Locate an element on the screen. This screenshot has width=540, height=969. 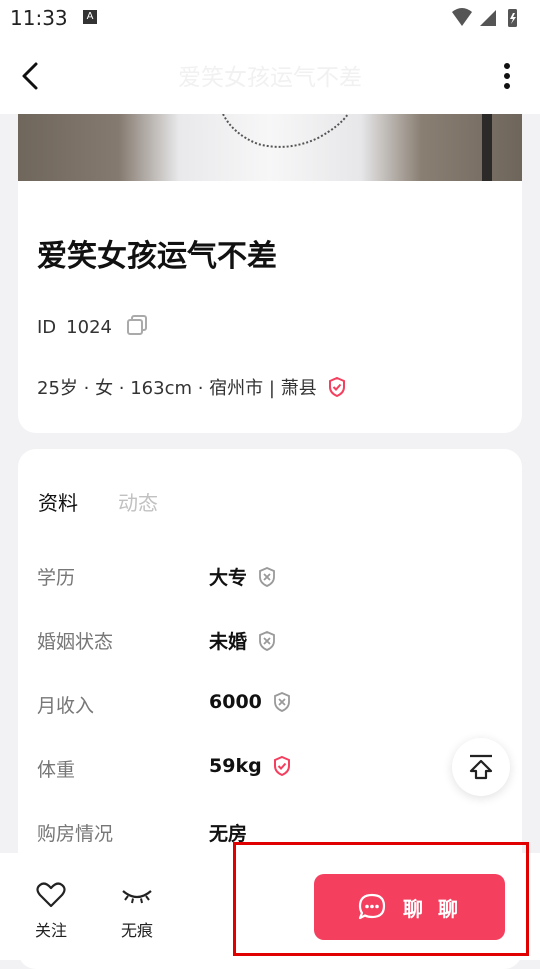
heart-icon is located at coordinates (51, 895).